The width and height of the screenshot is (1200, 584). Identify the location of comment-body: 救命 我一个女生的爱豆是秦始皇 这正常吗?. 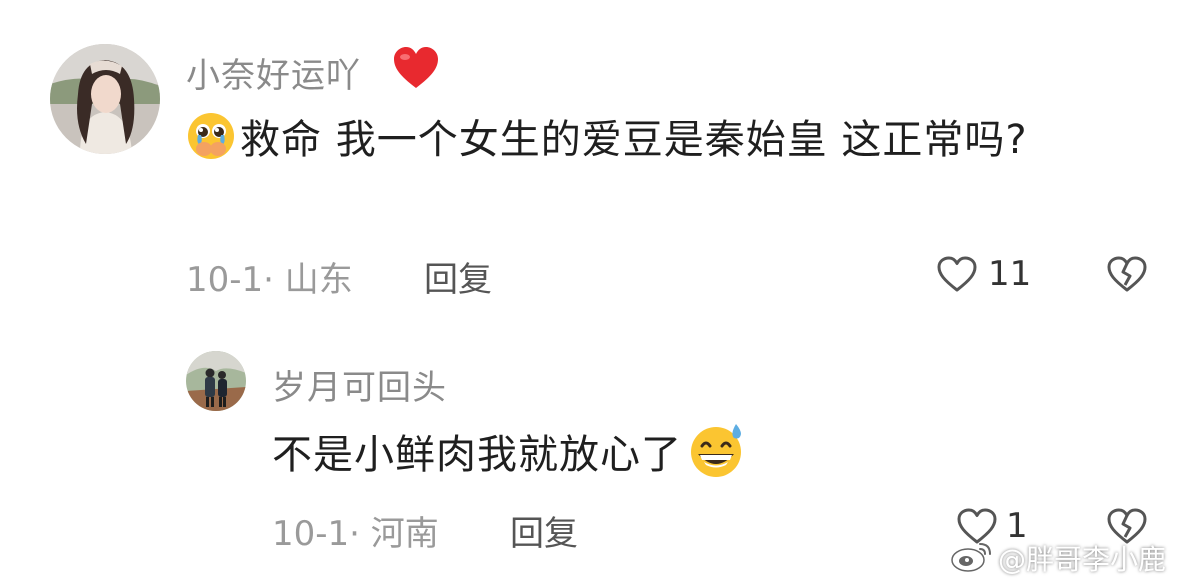
(634, 140).